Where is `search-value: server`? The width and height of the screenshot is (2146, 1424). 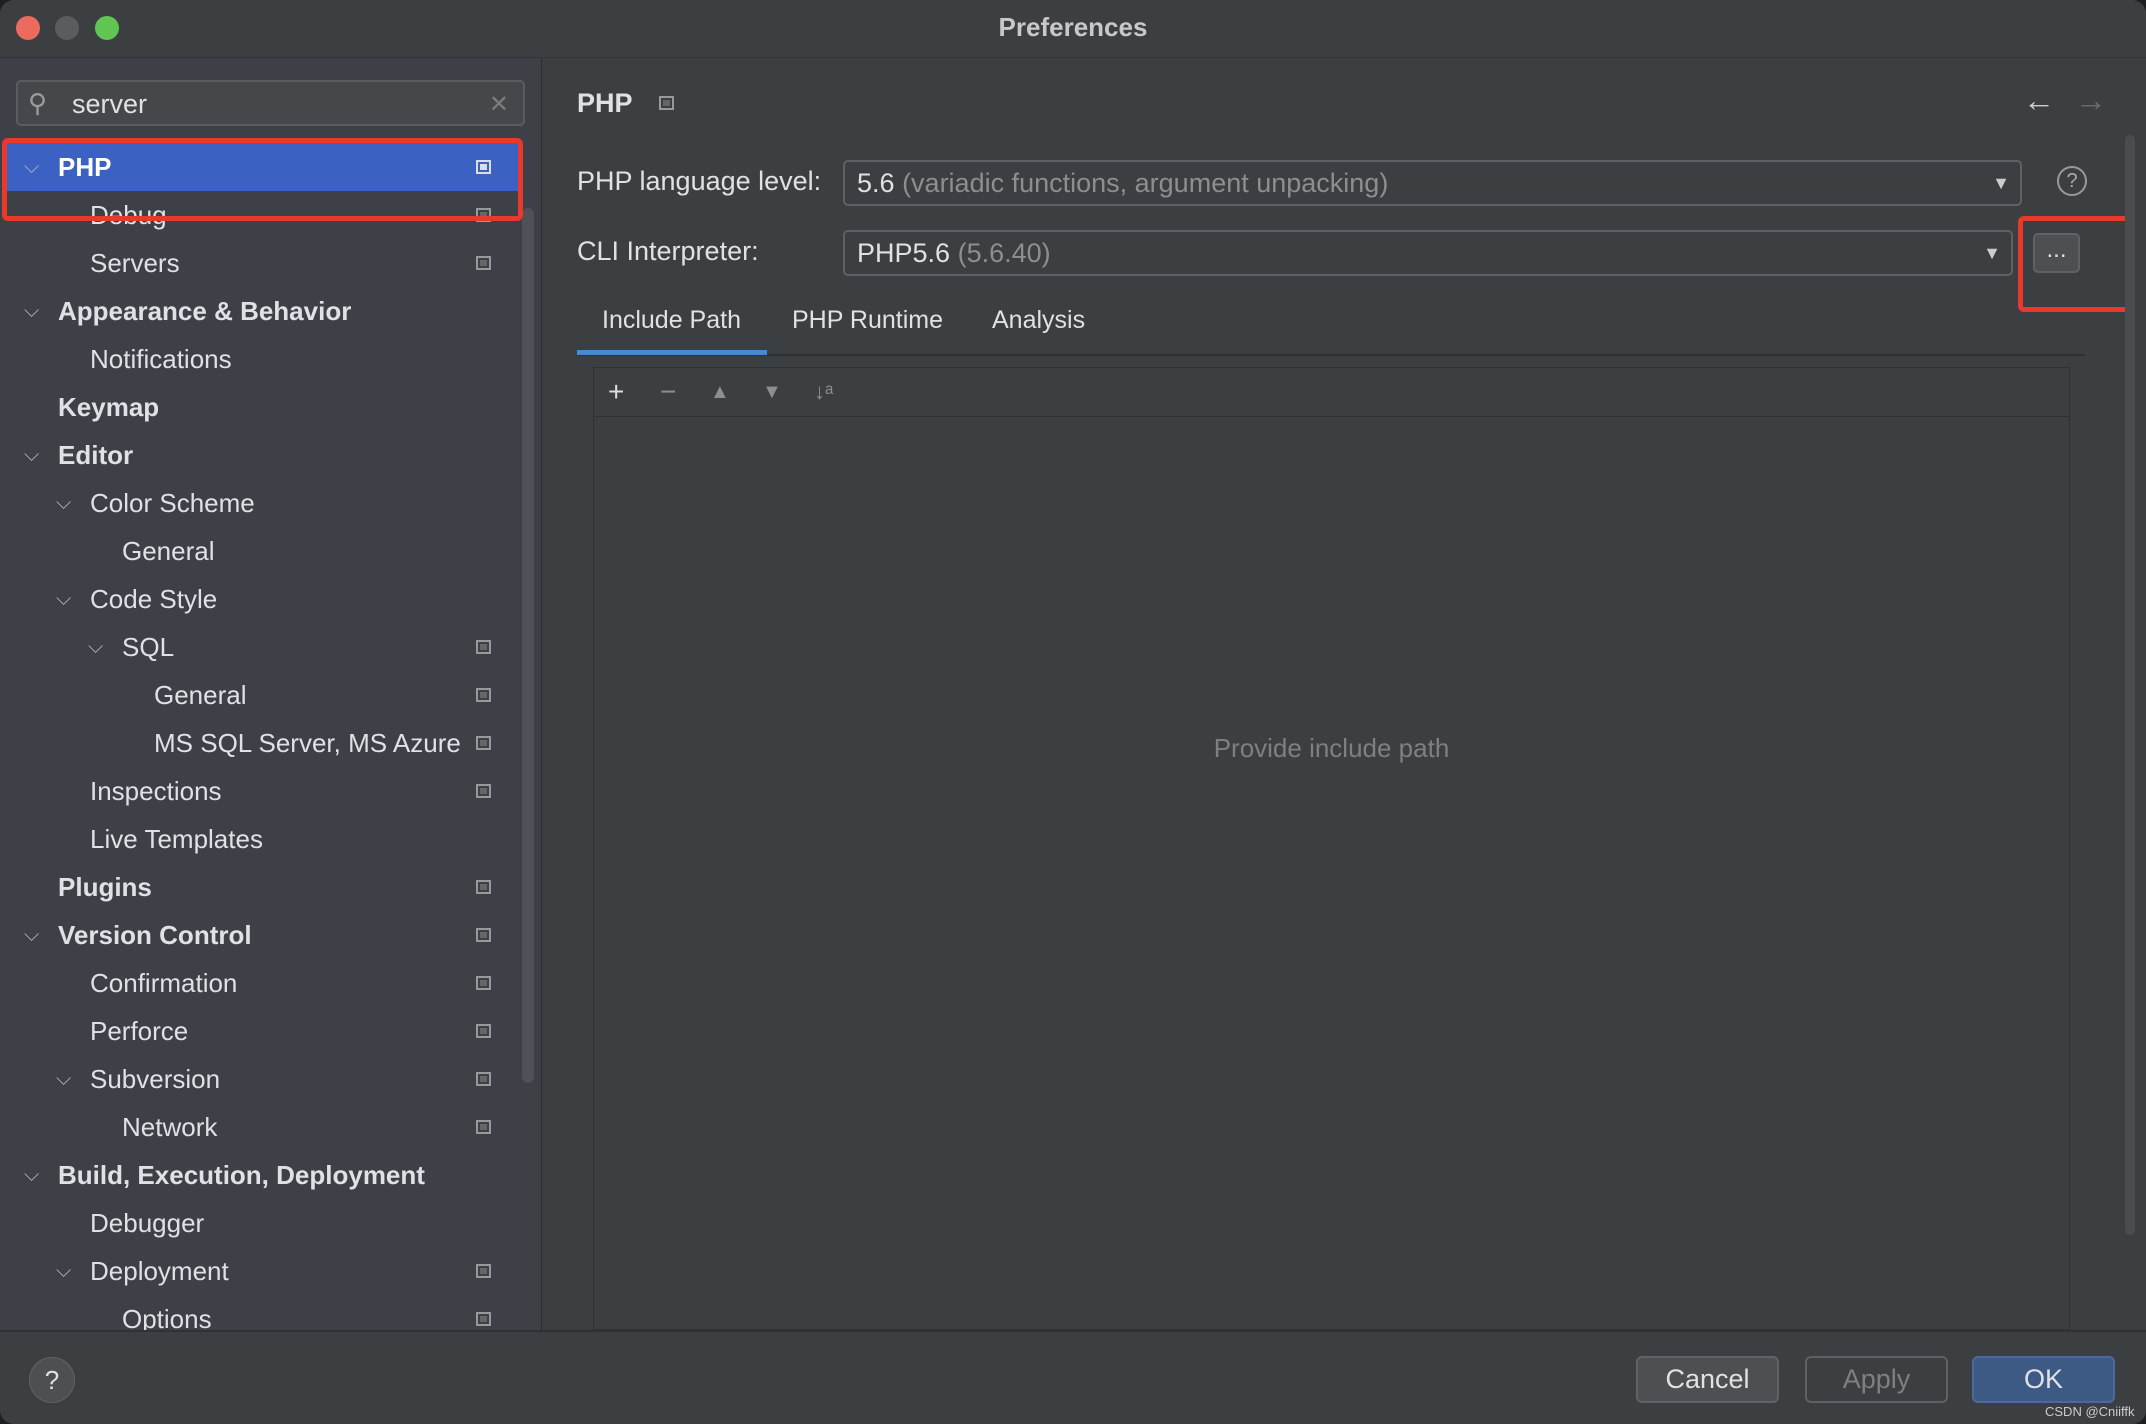
search-value: server is located at coordinates (110, 104).